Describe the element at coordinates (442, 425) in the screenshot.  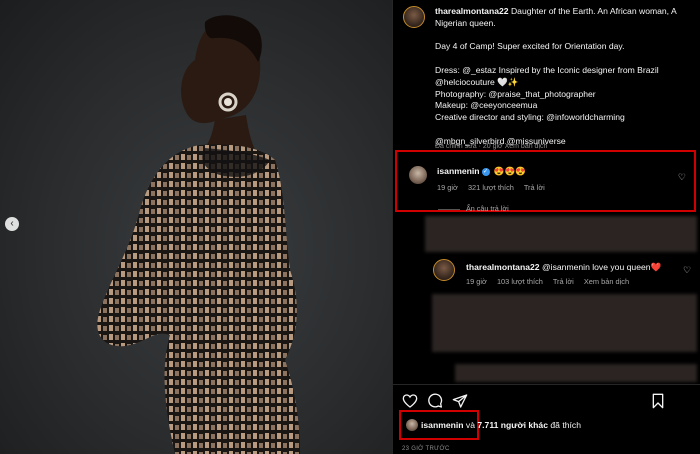
I see `liker-username: isanmenin` at that location.